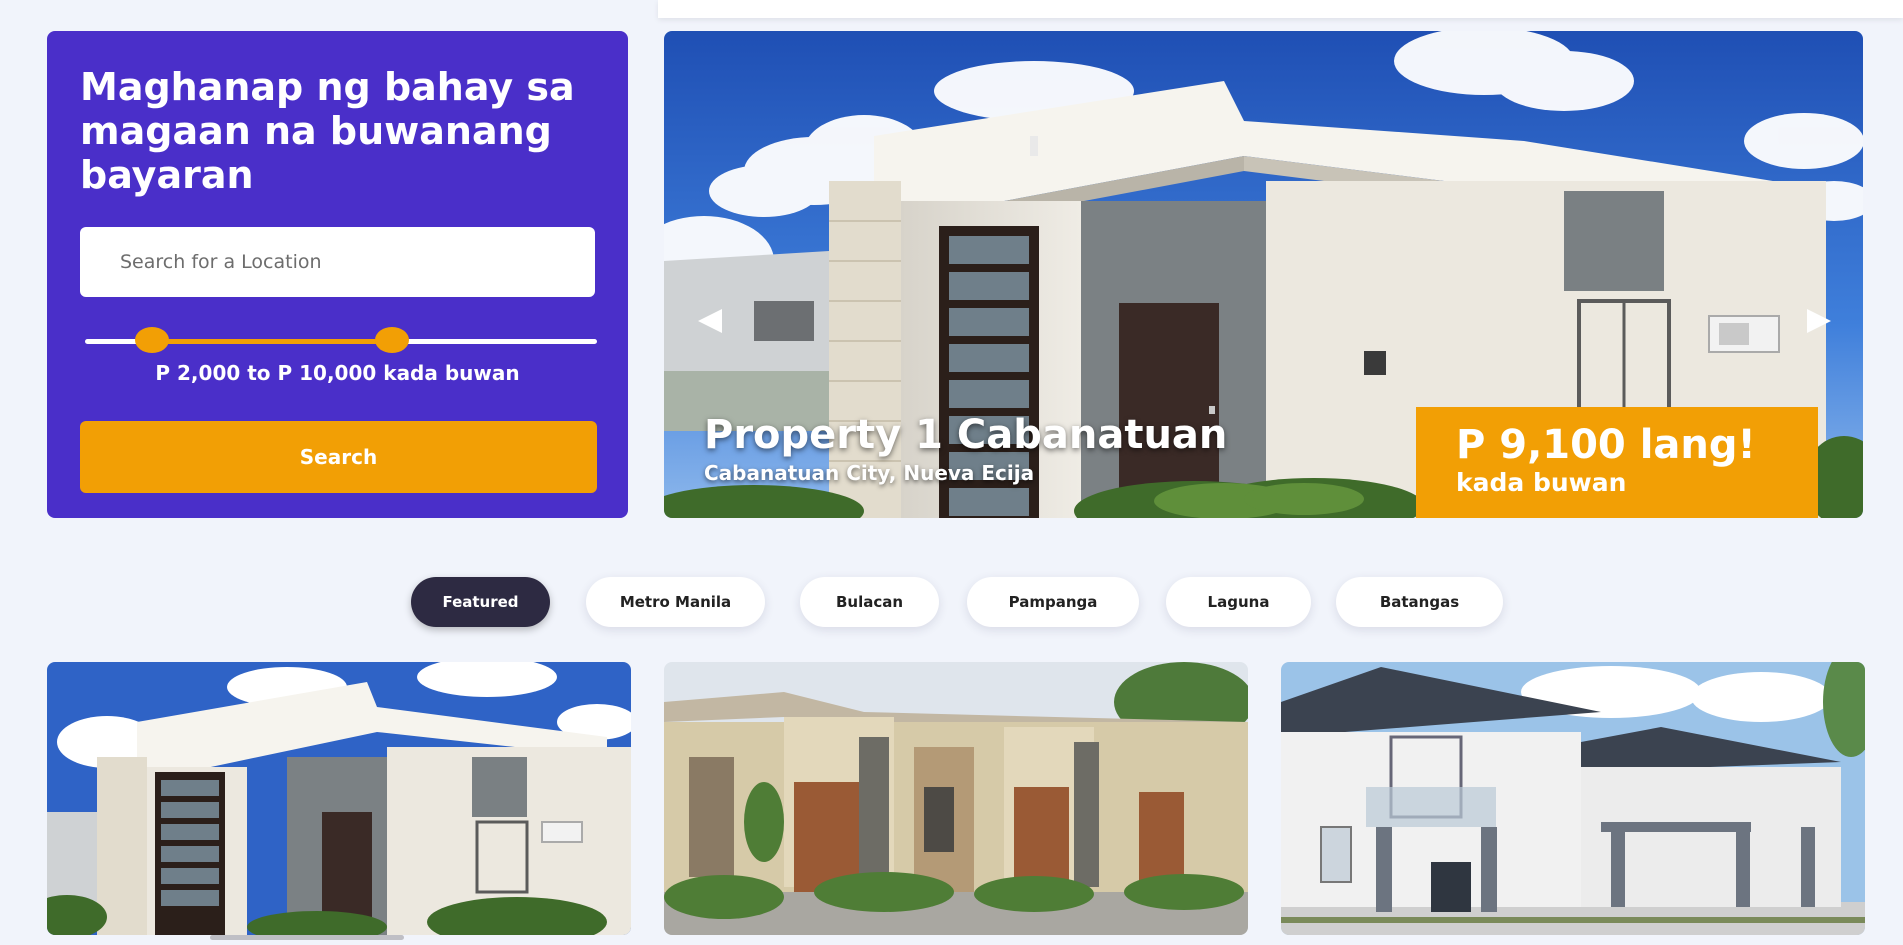  I want to click on search-button: Search, so click(338, 457).